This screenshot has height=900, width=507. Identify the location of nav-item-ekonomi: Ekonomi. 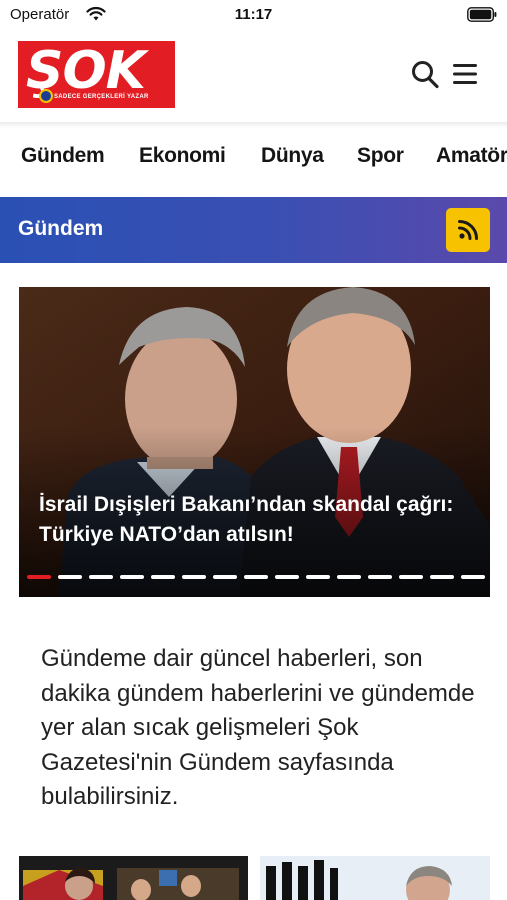
(182, 156).